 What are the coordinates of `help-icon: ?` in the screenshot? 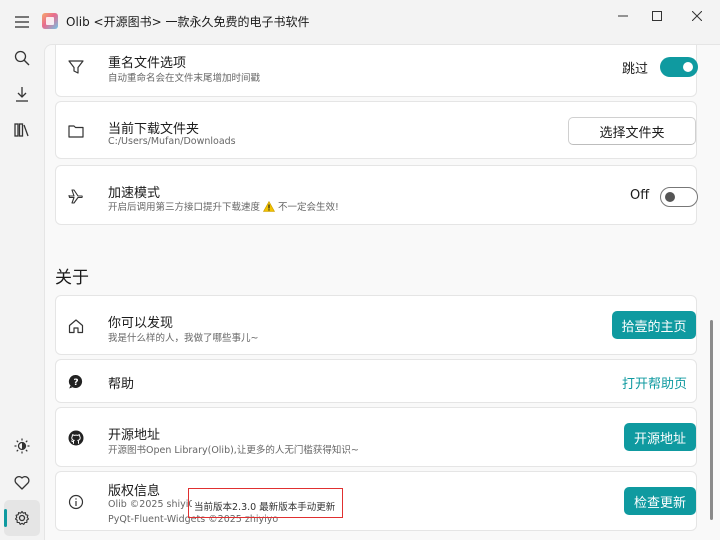 It's located at (76, 382).